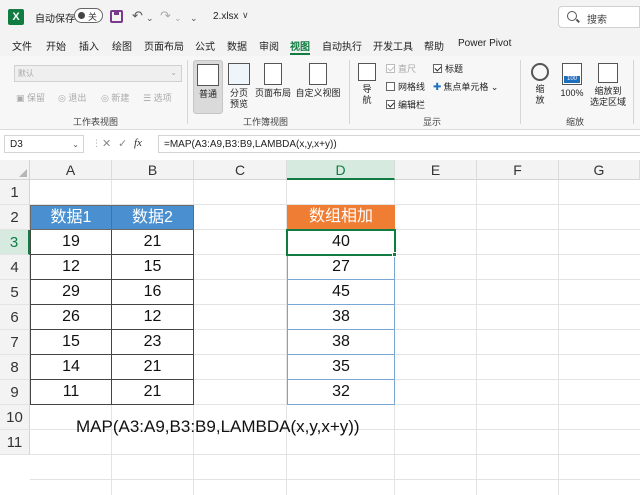 The width and height of the screenshot is (640, 495). I want to click on excel-logo-icon: X, so click(16, 17).